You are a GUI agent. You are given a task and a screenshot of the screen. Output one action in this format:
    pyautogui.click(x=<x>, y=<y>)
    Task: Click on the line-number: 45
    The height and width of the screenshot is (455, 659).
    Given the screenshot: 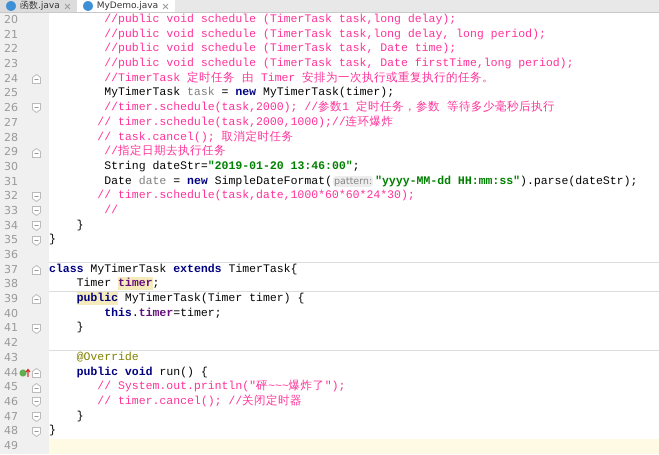 What is the action you would take?
    pyautogui.click(x=10, y=387)
    